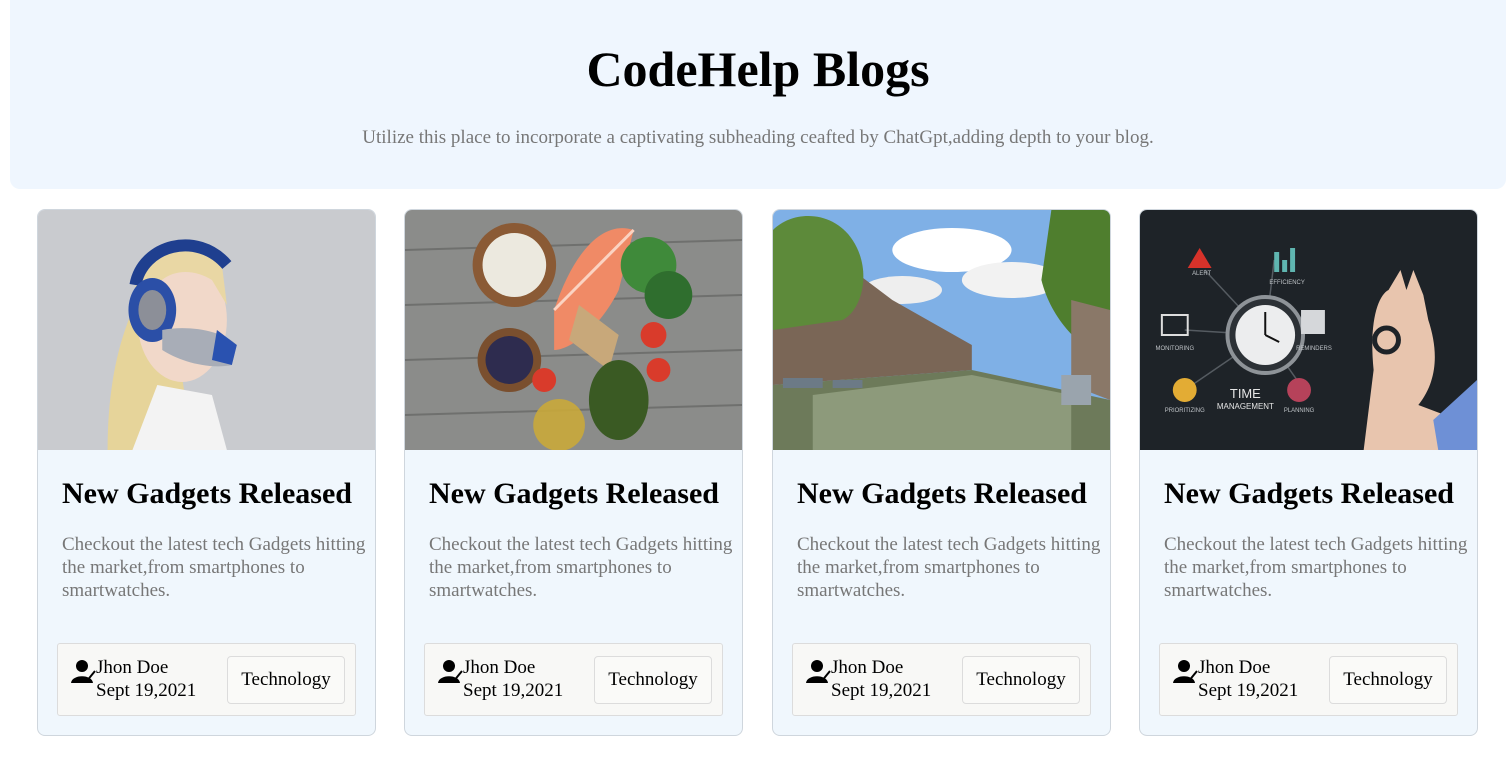  I want to click on time-management-heading: MANAGEMENT, so click(1245, 406).